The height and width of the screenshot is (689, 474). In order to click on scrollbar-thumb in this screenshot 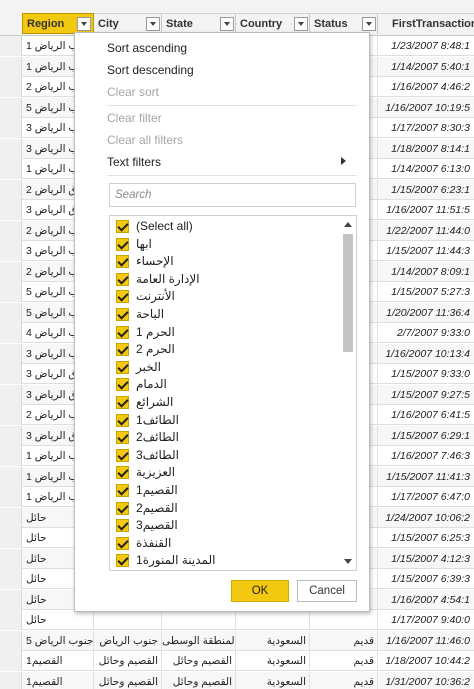, I will do `click(348, 293)`.